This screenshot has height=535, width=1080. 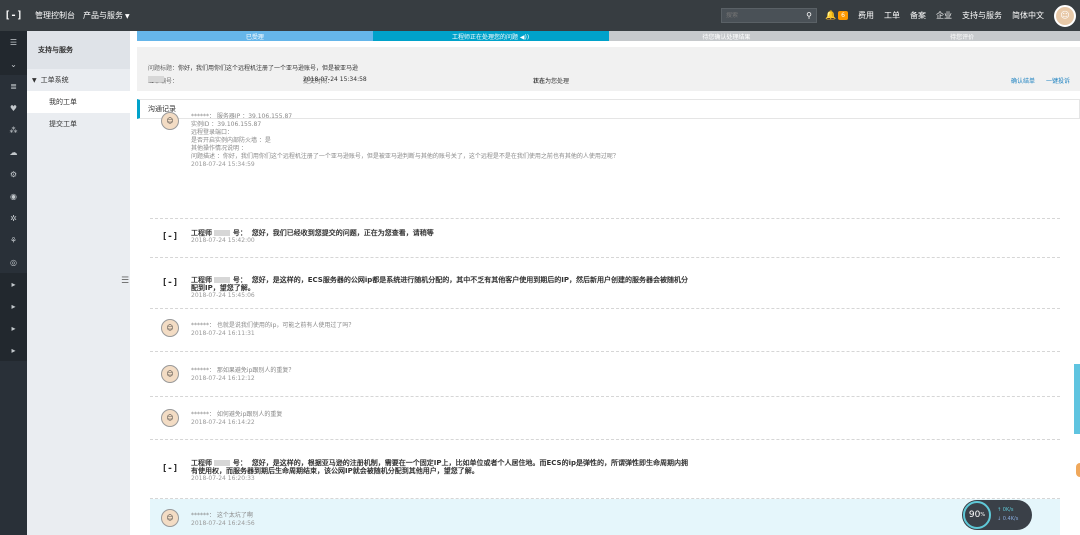 What do you see at coordinates (243, 370) in the screenshot?
I see `message-line: ******： 那如果避免ip跟别人的重复？` at bounding box center [243, 370].